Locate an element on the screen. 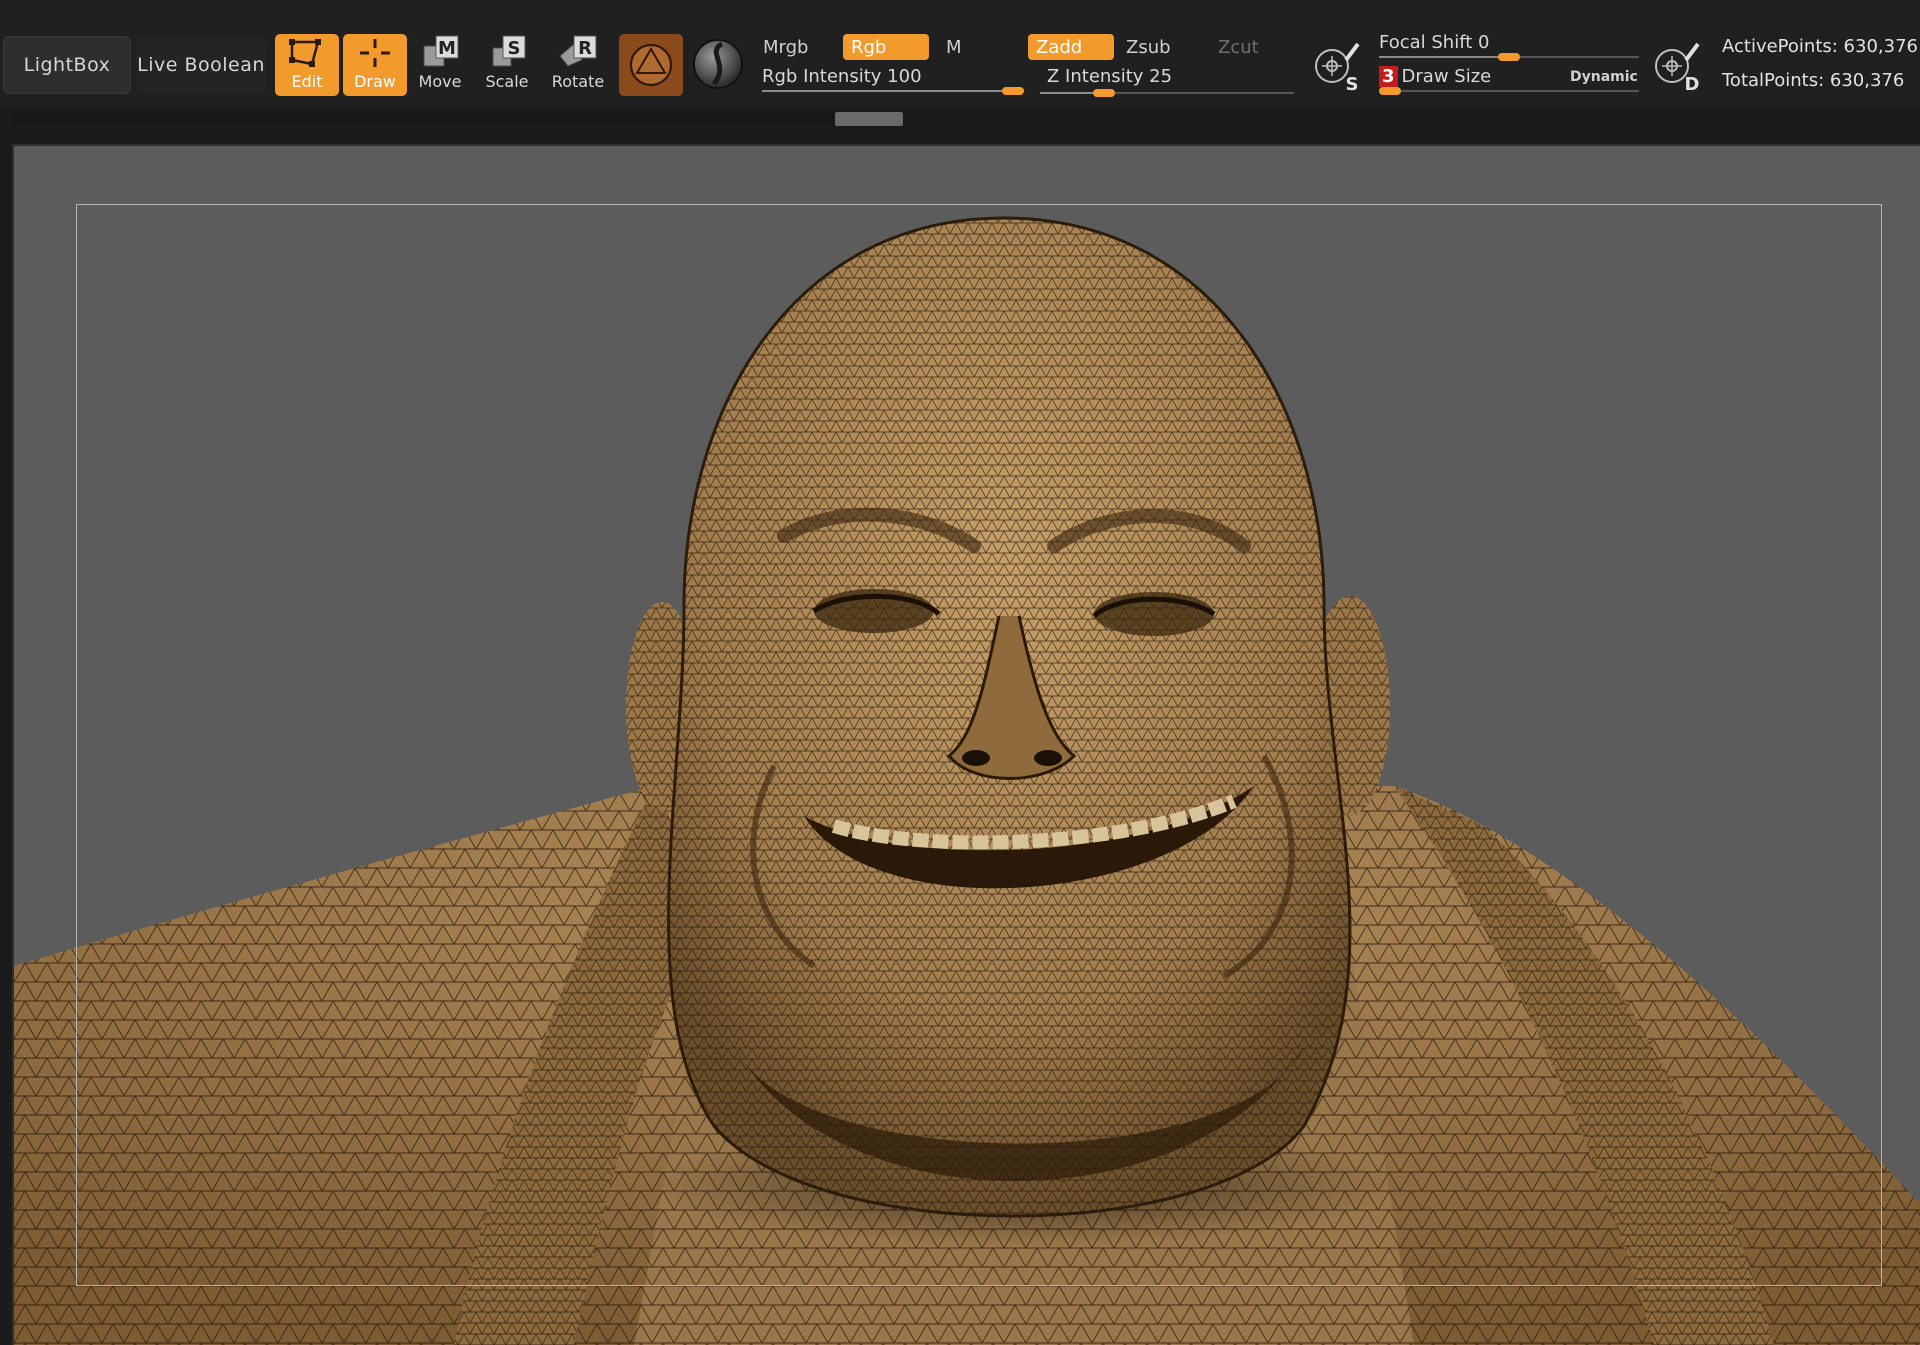  draw-size-label: 3 Draw Size is located at coordinates (1435, 76).